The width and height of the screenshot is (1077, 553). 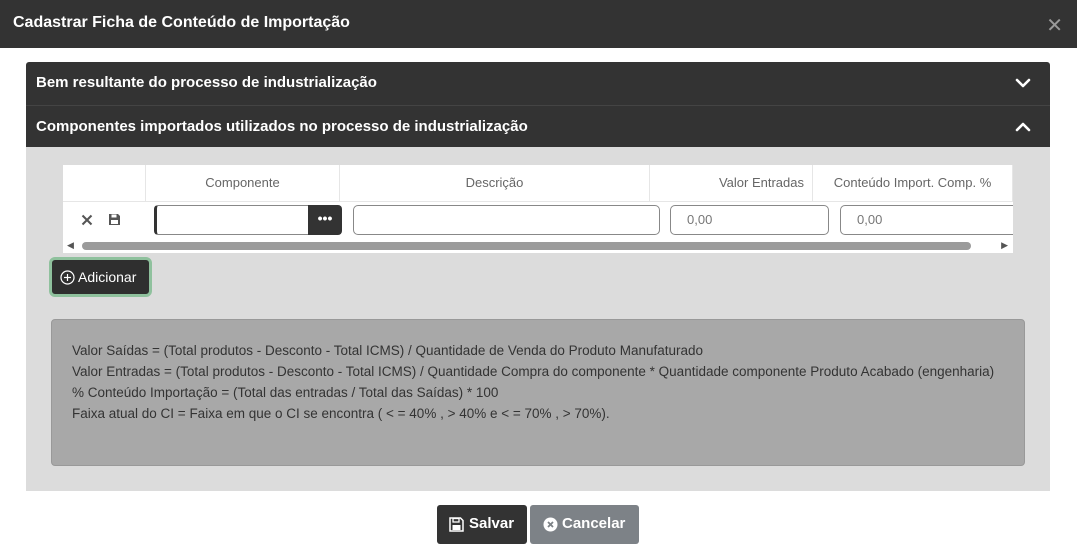 I want to click on plus-circle-icon, so click(x=67, y=277).